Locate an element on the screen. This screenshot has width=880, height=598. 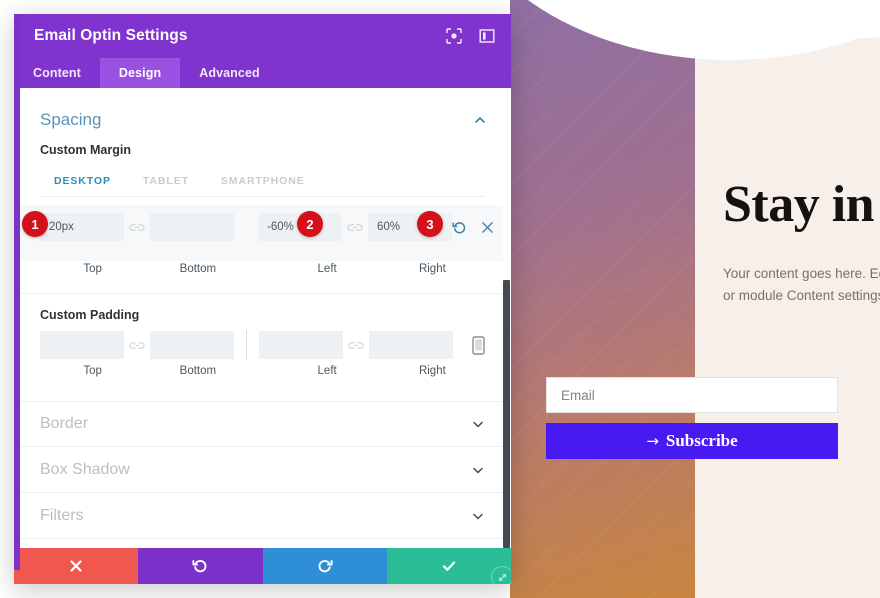
modal-header: Email Optin Settings is located at coordinates (262, 36).